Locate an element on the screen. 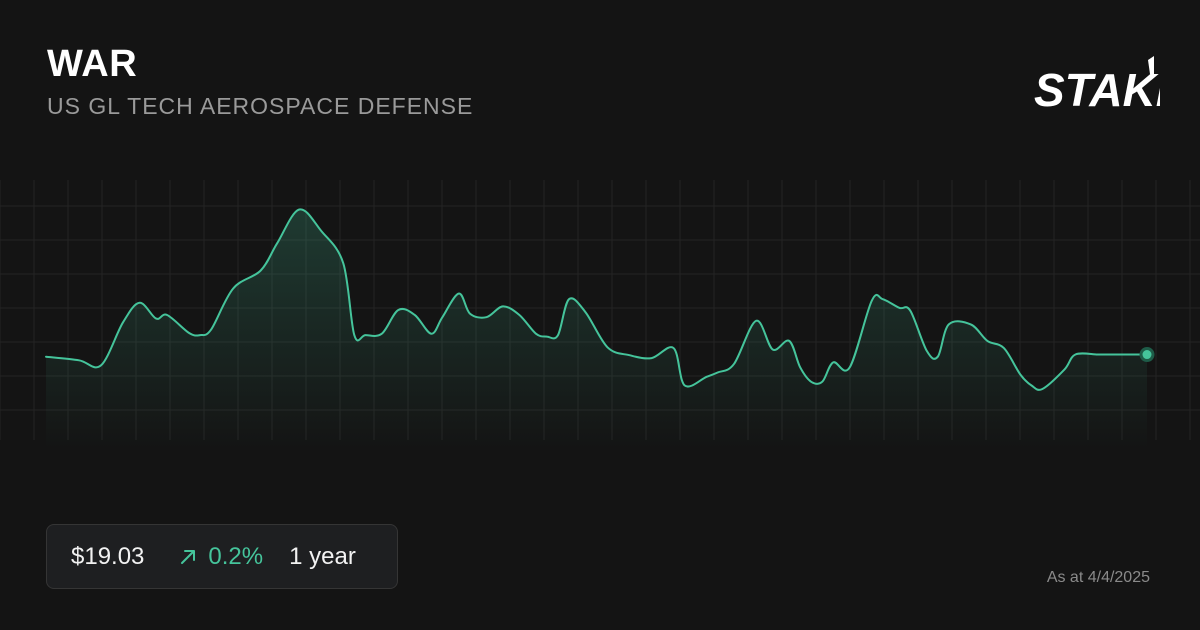  current-price: $19.03 is located at coordinates (108, 556).